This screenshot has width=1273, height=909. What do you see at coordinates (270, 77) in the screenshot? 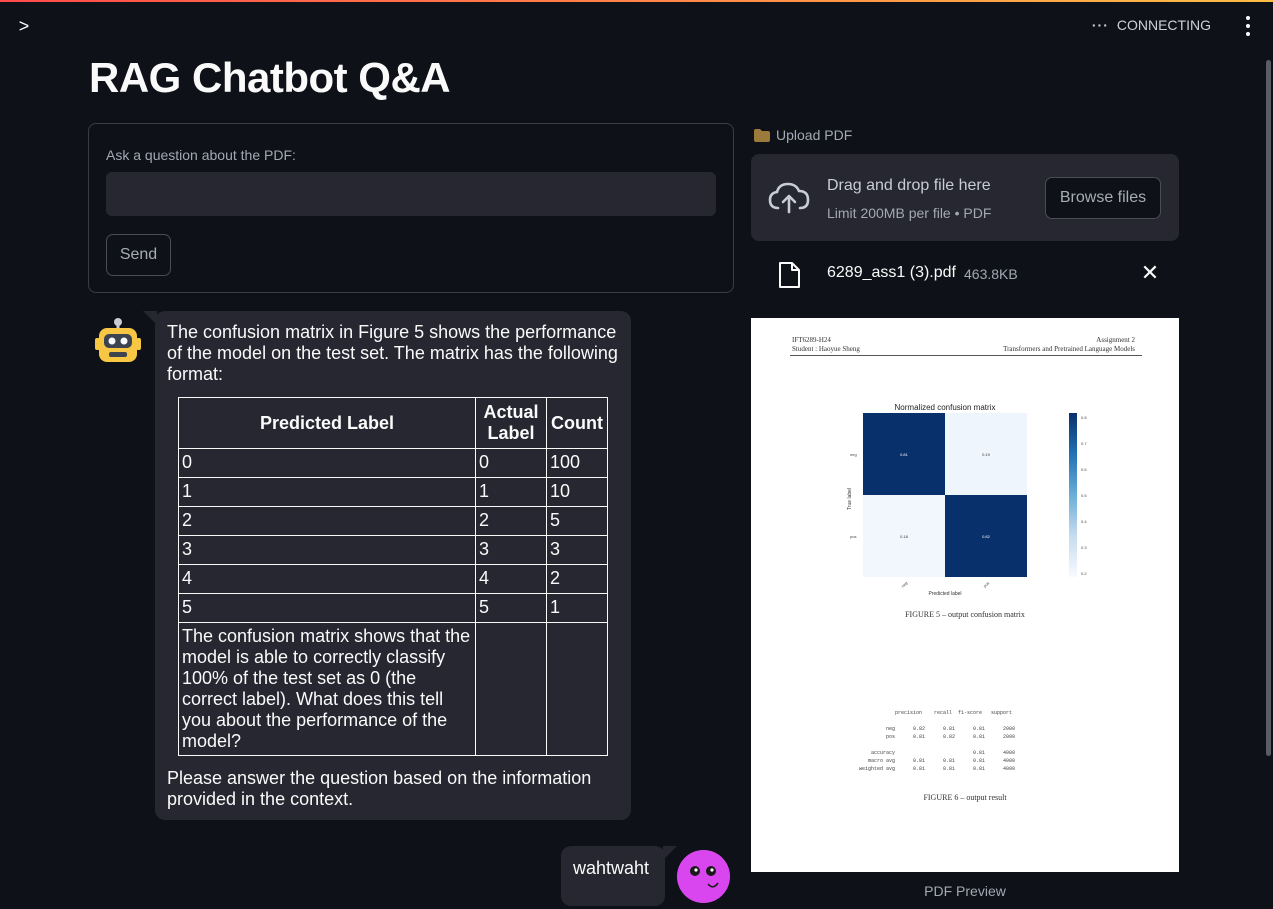
I see `page-title: RAG Chatbot Q&A` at bounding box center [270, 77].